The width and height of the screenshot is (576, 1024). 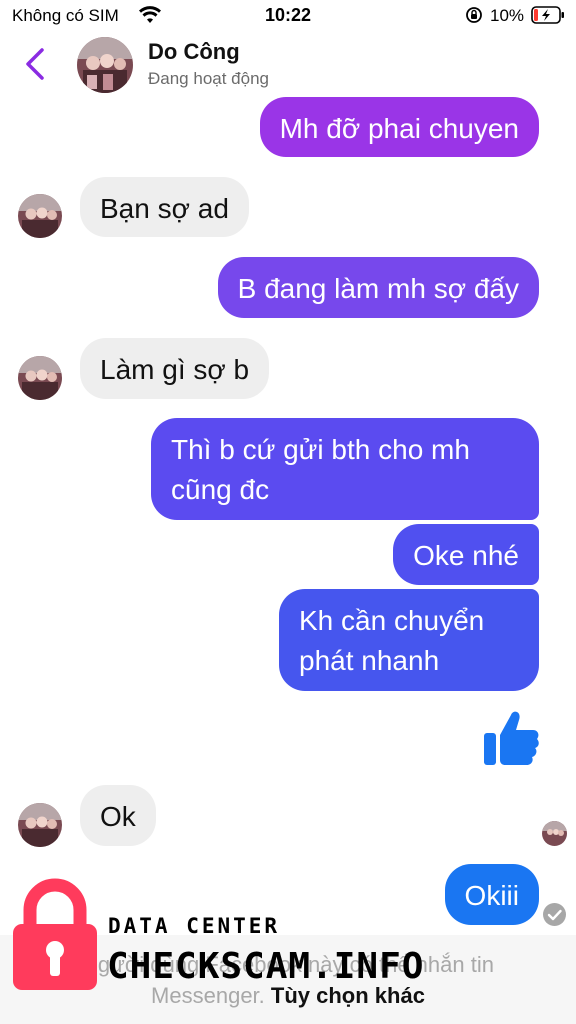 I want to click on watermark-label: DATA CENTER, so click(x=194, y=926).